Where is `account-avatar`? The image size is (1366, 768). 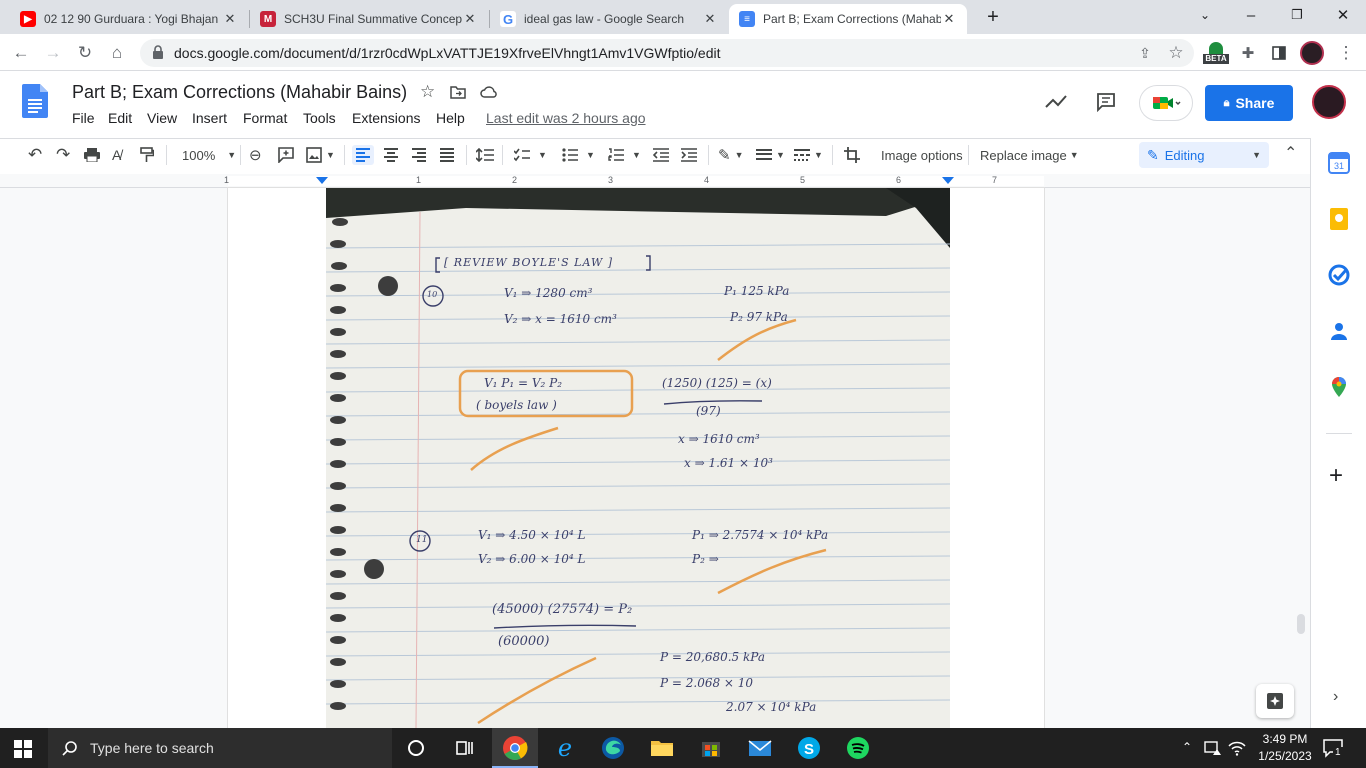
account-avatar is located at coordinates (1329, 102).